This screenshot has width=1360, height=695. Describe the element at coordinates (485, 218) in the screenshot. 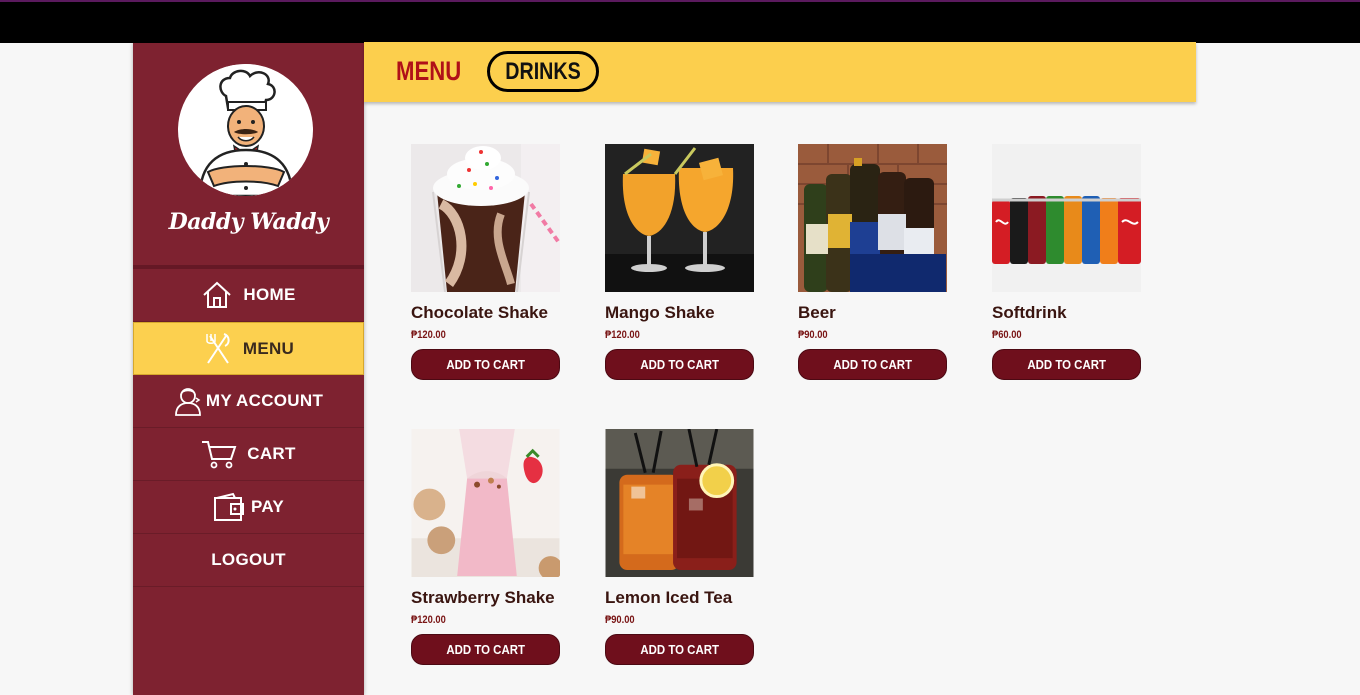

I see `chocolate-shake-image` at that location.